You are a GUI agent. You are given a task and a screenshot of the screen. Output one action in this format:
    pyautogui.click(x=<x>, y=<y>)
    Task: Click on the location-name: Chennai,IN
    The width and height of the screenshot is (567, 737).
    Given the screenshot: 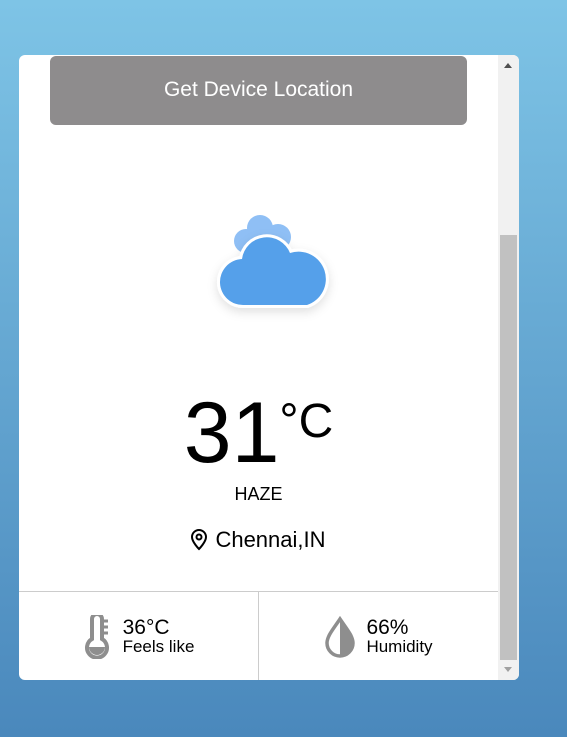 What is the action you would take?
    pyautogui.click(x=270, y=539)
    